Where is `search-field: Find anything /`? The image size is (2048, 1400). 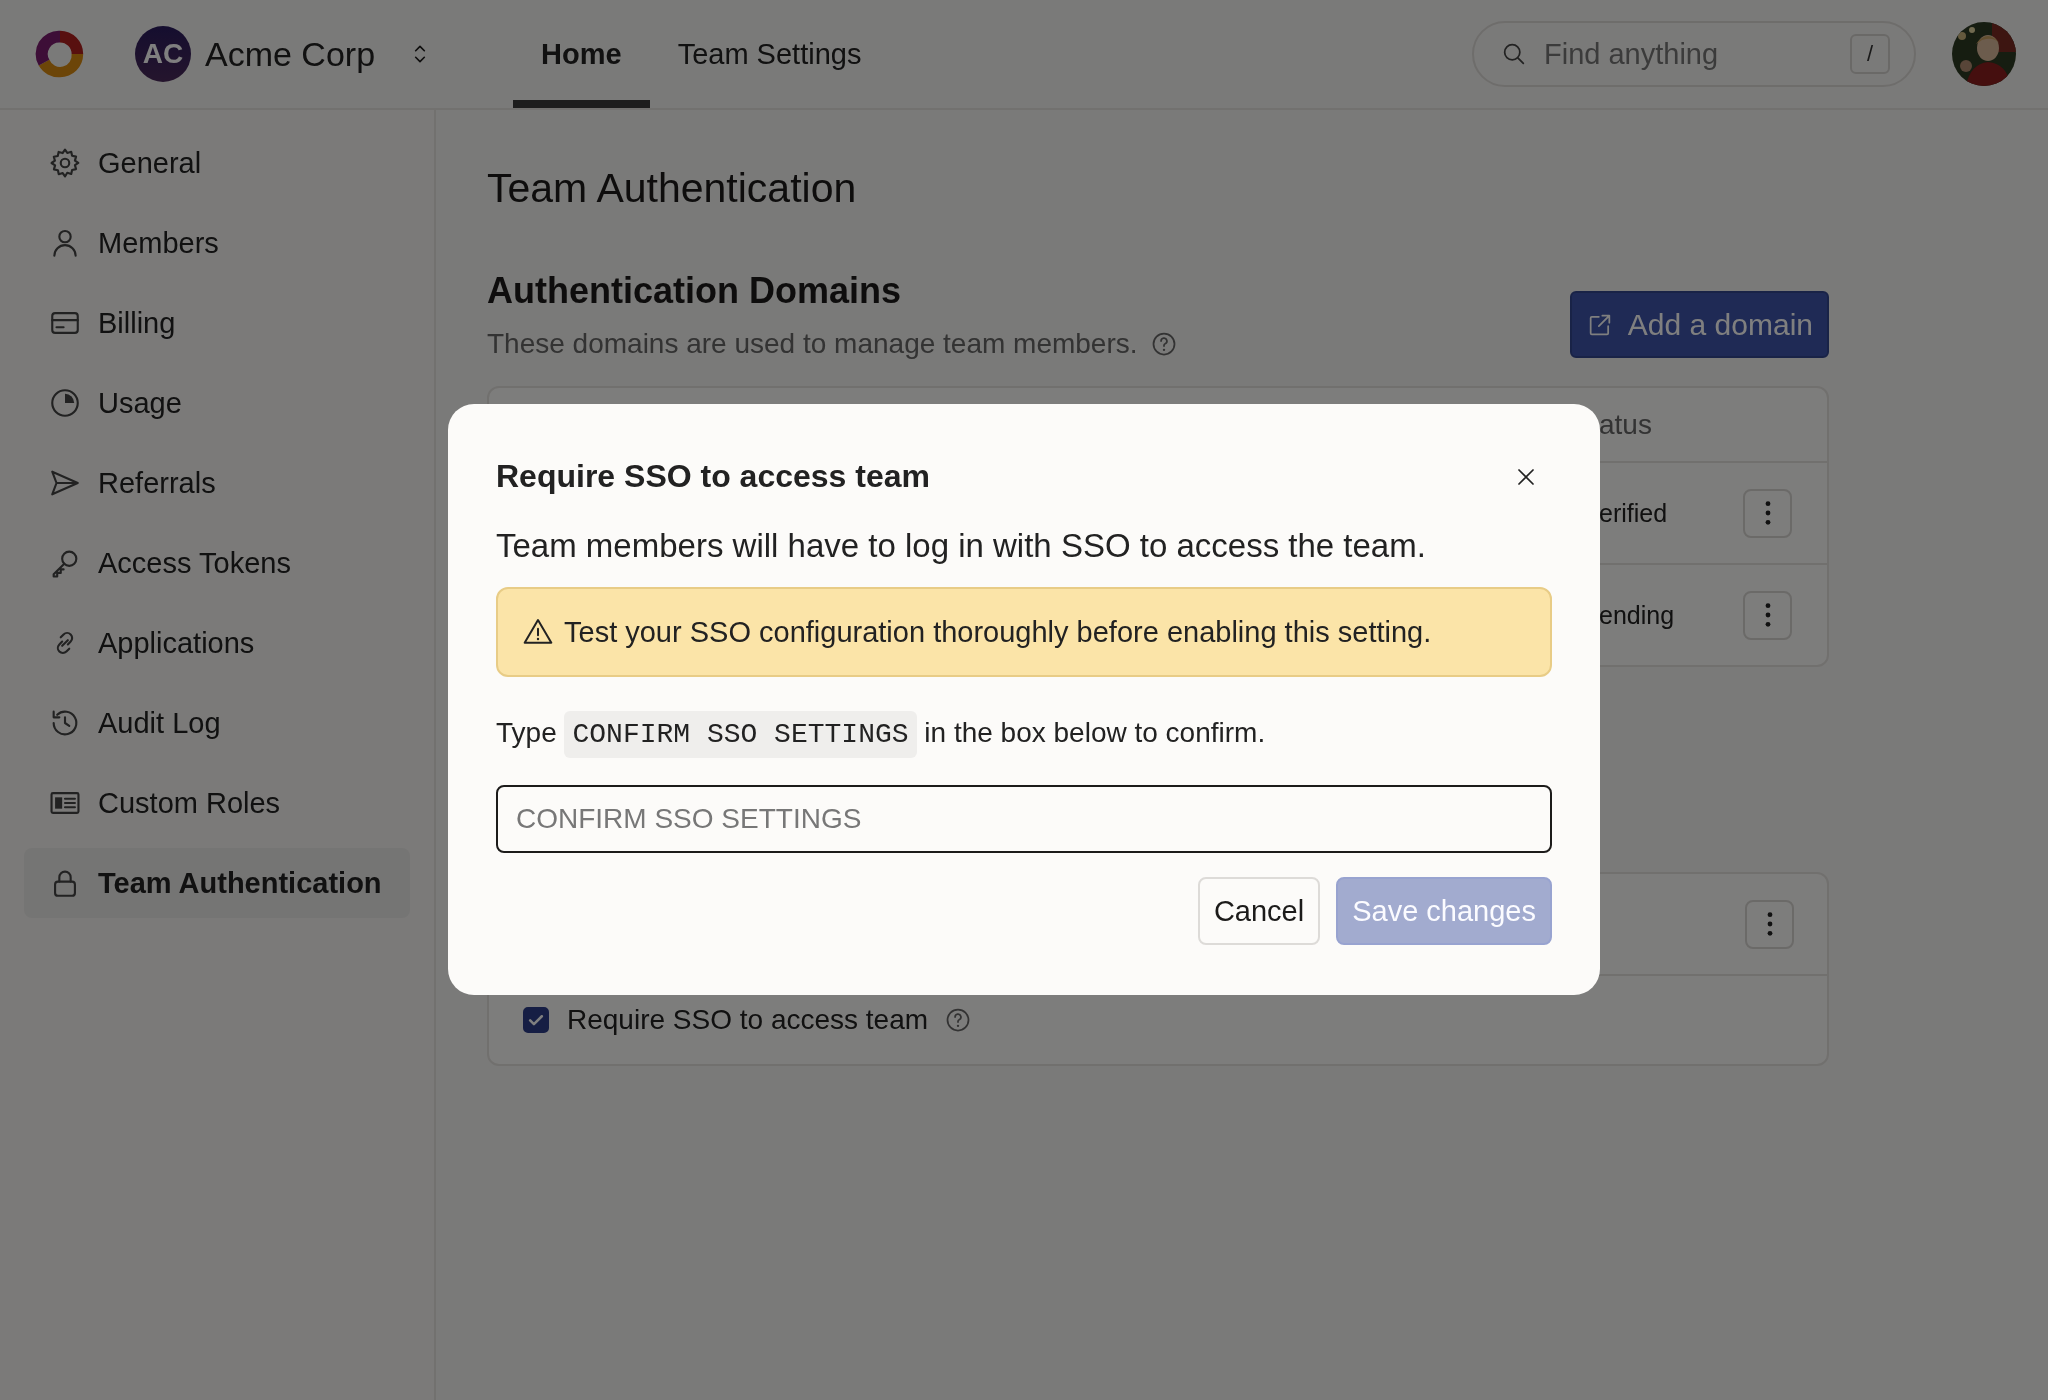
search-field: Find anything / is located at coordinates (1694, 54).